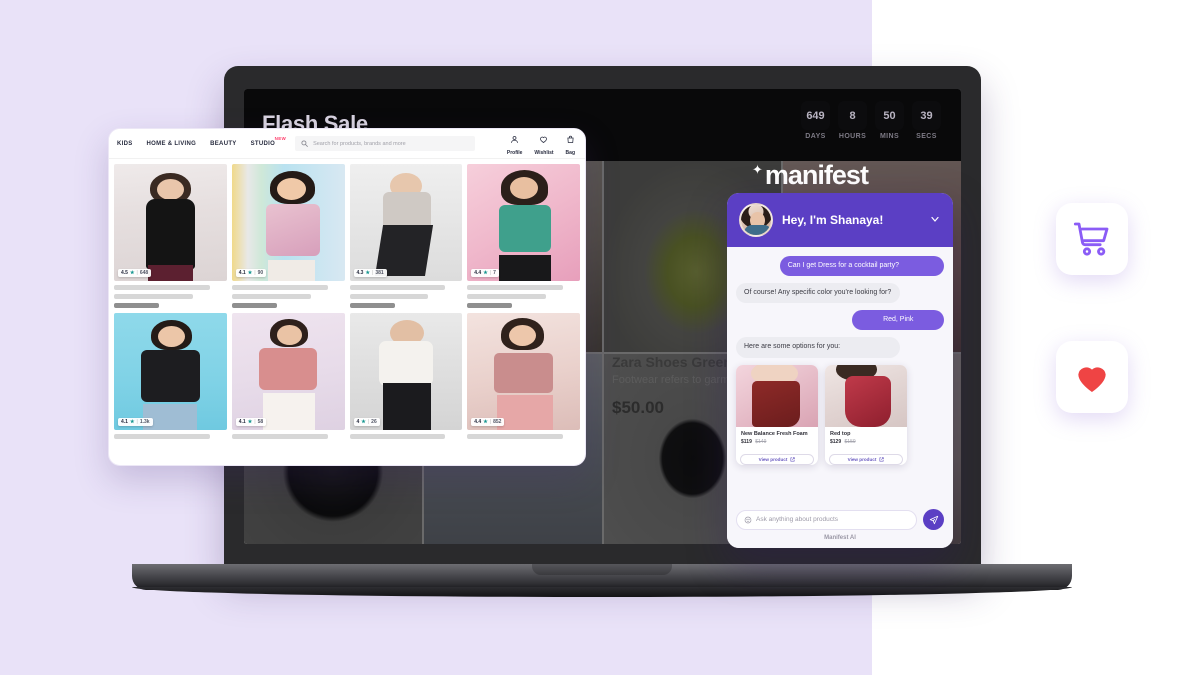 Image resolution: width=1200 pixels, height=675 pixels. I want to click on rating-count: 26, so click(374, 422).